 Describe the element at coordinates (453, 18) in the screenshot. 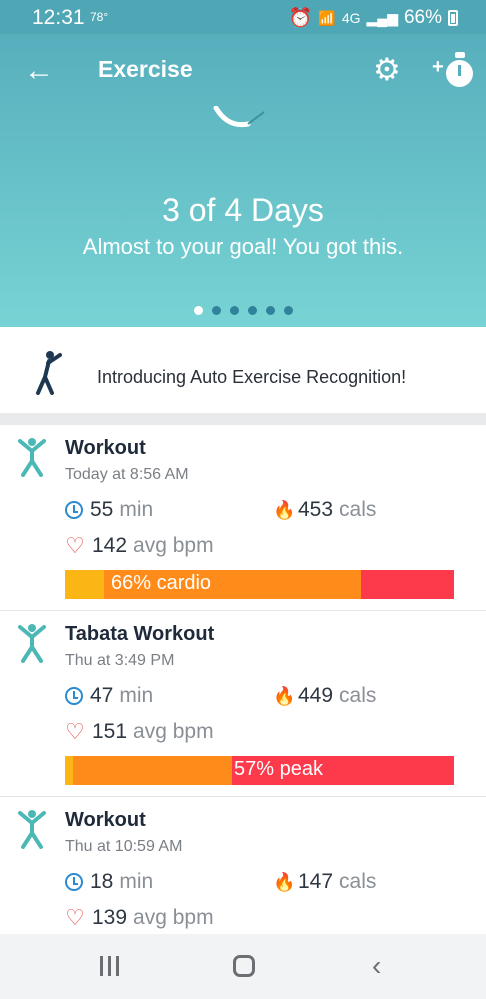

I see `battery-icon` at that location.